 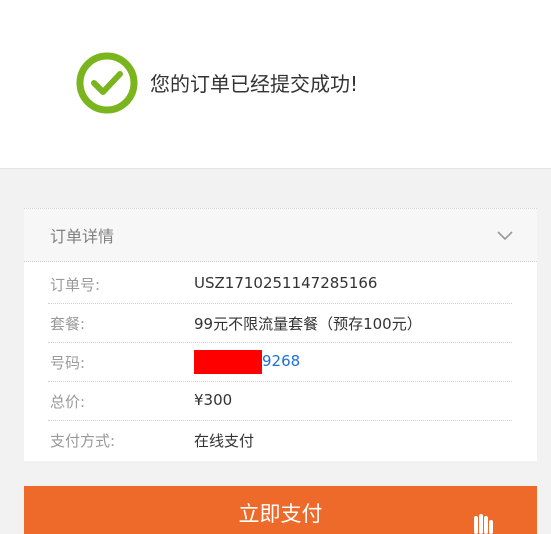 I want to click on success-message: 您的订单已经提交成功!, so click(x=254, y=84).